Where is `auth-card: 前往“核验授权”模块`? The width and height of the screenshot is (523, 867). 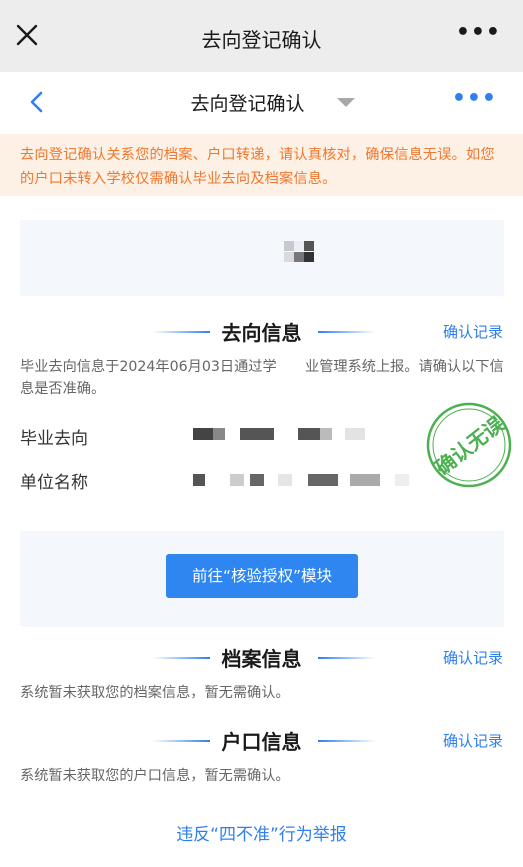 auth-card: 前往“核验授权”模块 is located at coordinates (262, 579).